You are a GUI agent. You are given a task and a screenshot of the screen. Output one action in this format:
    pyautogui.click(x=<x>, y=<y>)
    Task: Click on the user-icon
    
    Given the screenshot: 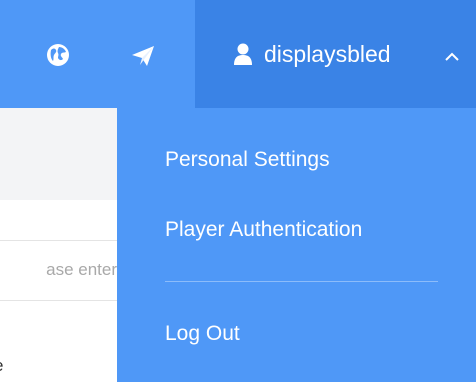 What is the action you would take?
    pyautogui.click(x=243, y=54)
    